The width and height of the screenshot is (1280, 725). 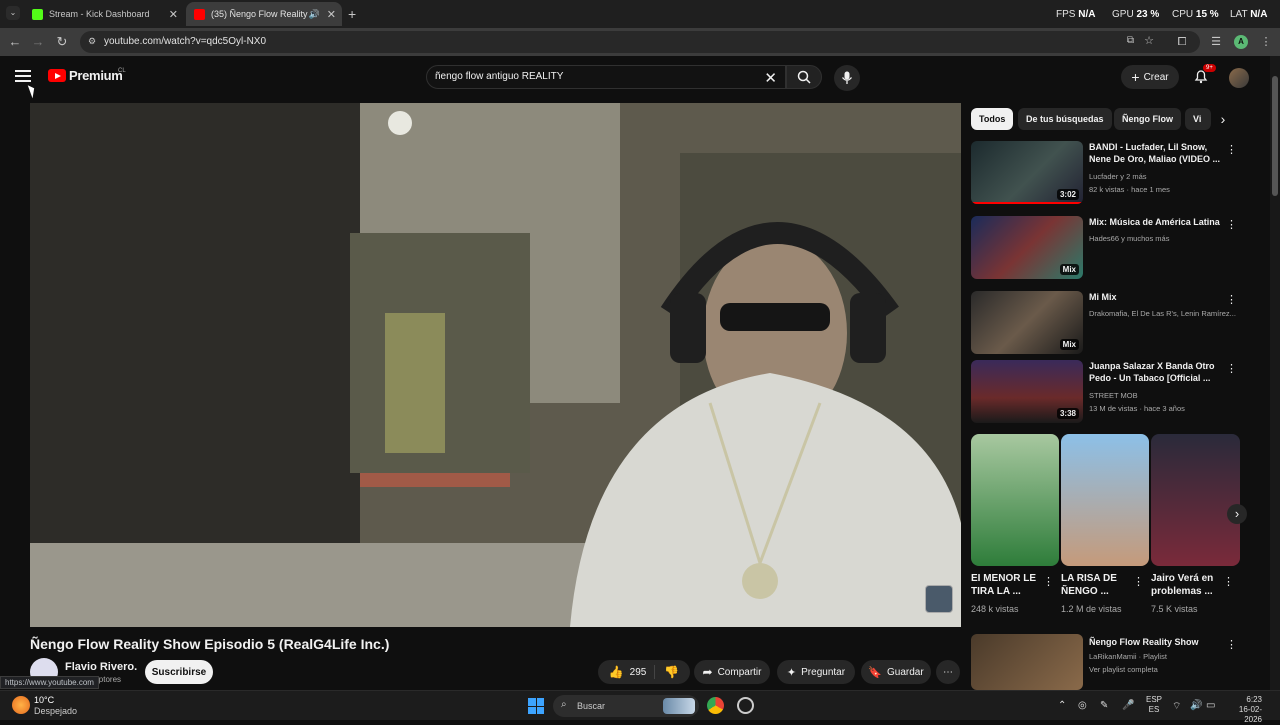 I want to click on youtube-premium-logo: Premium, so click(x=85, y=75).